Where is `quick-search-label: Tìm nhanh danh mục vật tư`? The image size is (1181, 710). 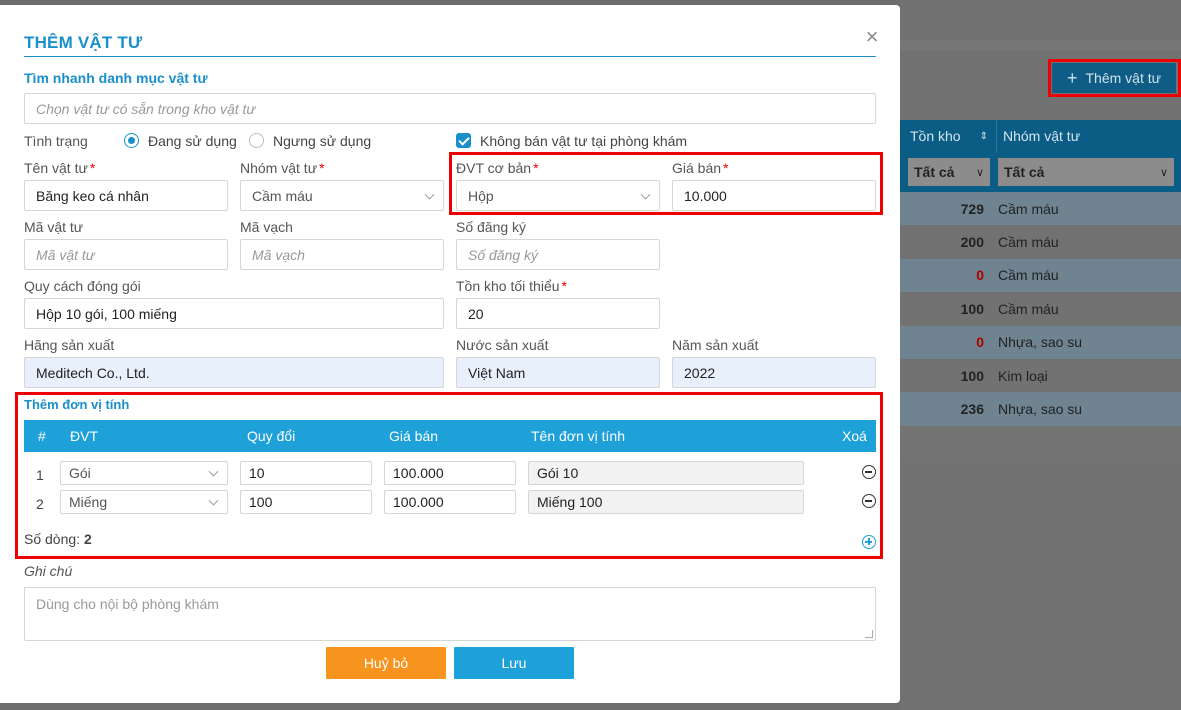 quick-search-label: Tìm nhanh danh mục vật tư is located at coordinates (116, 78).